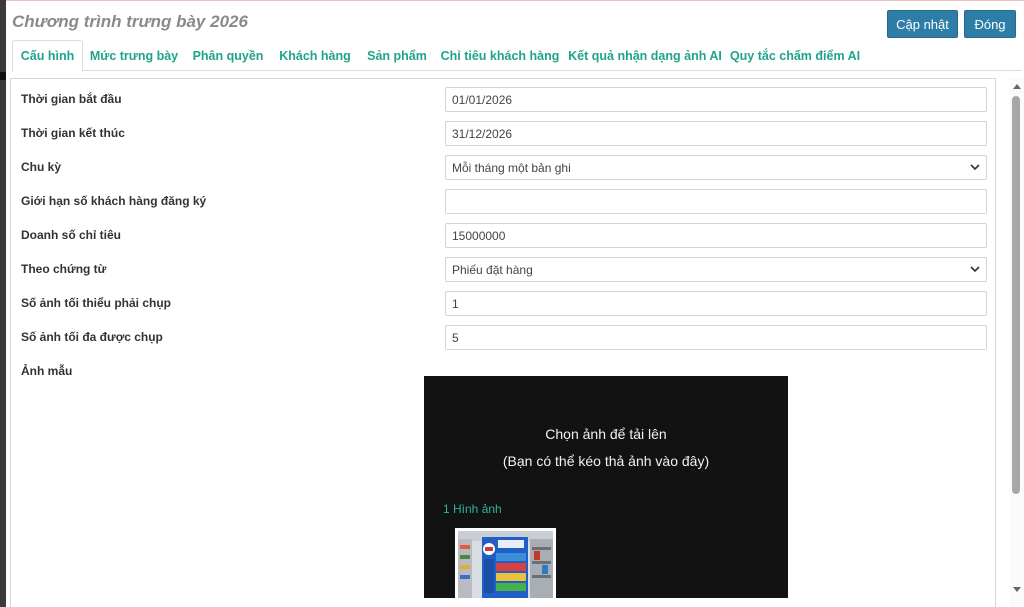  I want to click on update-button: Cập nhật, so click(922, 24).